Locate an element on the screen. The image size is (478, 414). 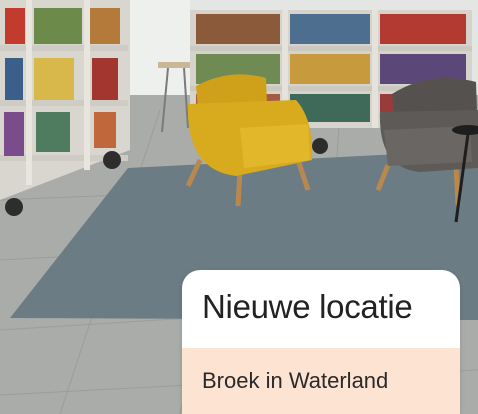
location-name: Broek in Waterland is located at coordinates (295, 380).